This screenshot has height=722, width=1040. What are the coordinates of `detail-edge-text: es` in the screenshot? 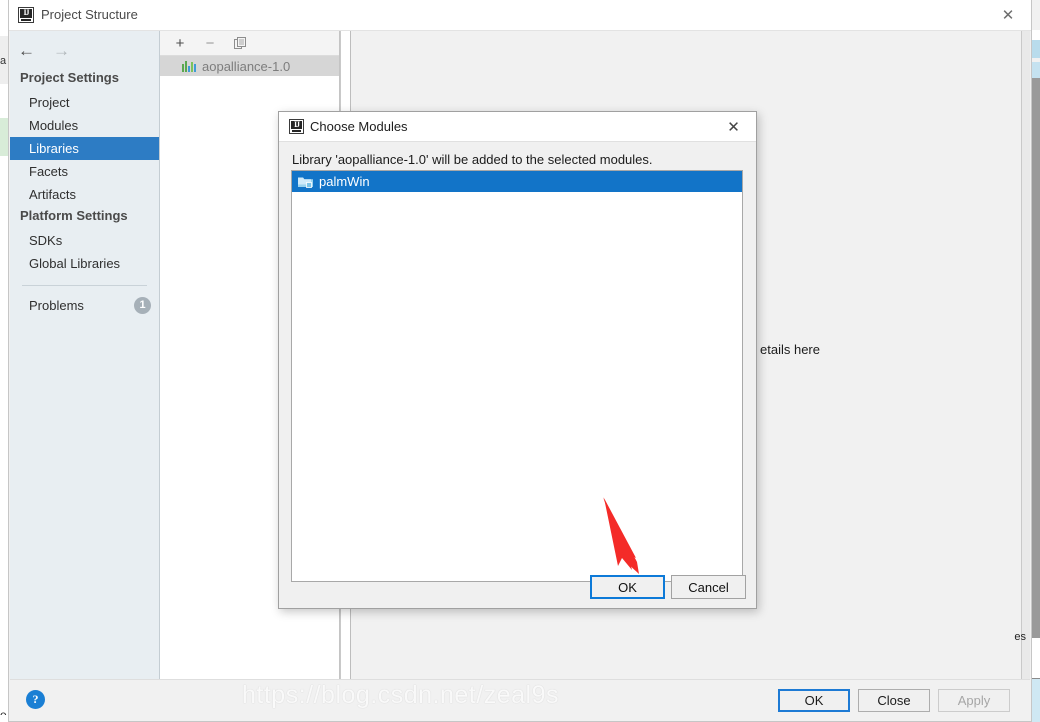 It's located at (1020, 637).